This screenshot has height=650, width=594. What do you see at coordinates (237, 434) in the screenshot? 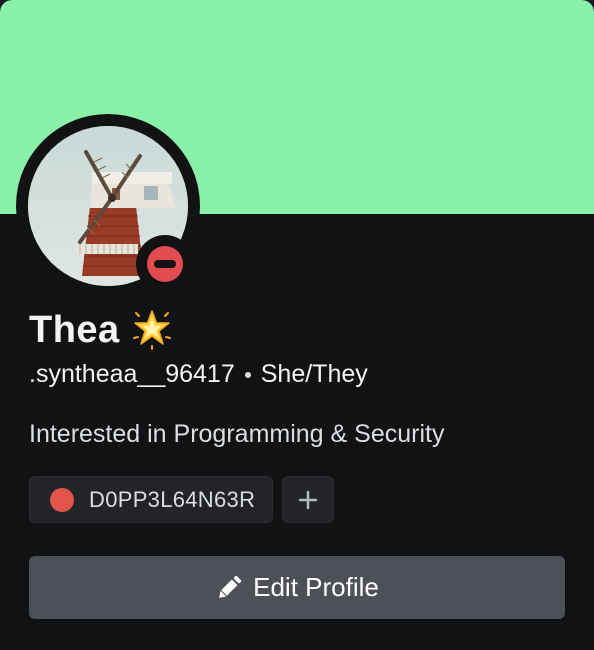
I see `bio: Interested in Programming & Security` at bounding box center [237, 434].